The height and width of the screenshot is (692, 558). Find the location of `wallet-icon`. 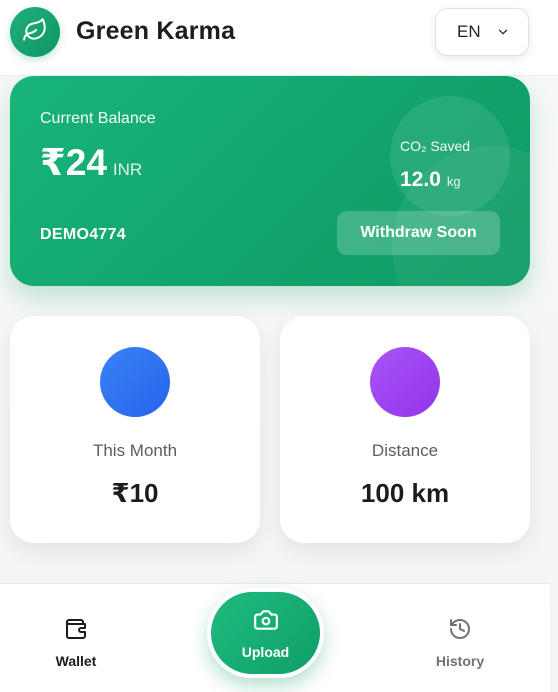

wallet-icon is located at coordinates (76, 631).